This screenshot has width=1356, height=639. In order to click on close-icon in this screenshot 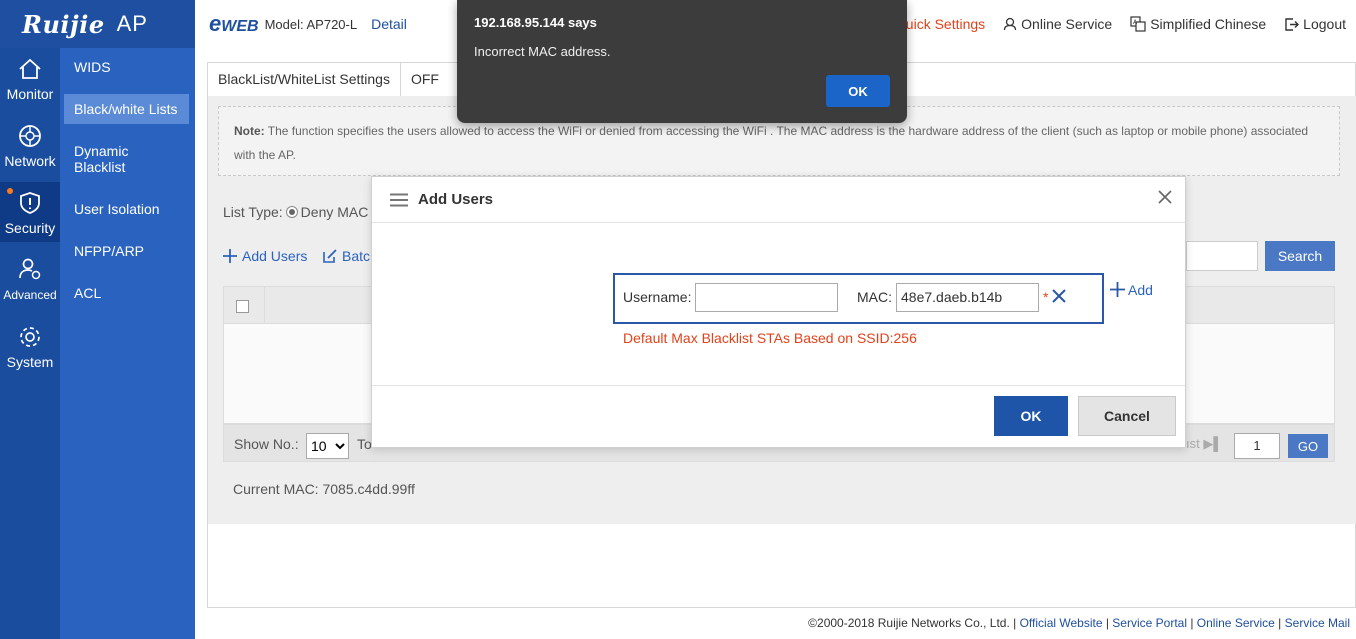, I will do `click(1165, 197)`.